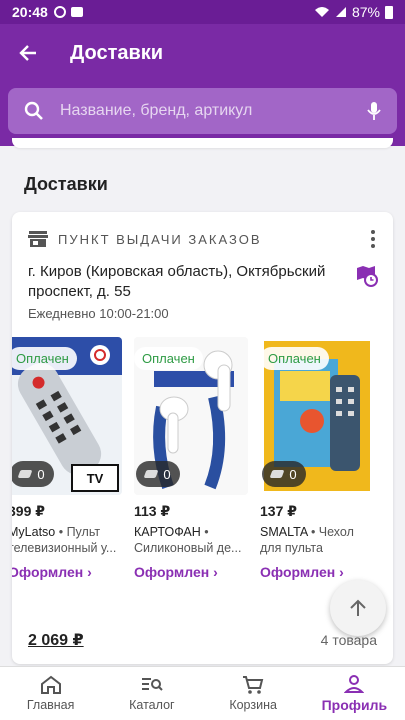  Describe the element at coordinates (66, 184) in the screenshot. I see `section-title: Доставки` at that location.